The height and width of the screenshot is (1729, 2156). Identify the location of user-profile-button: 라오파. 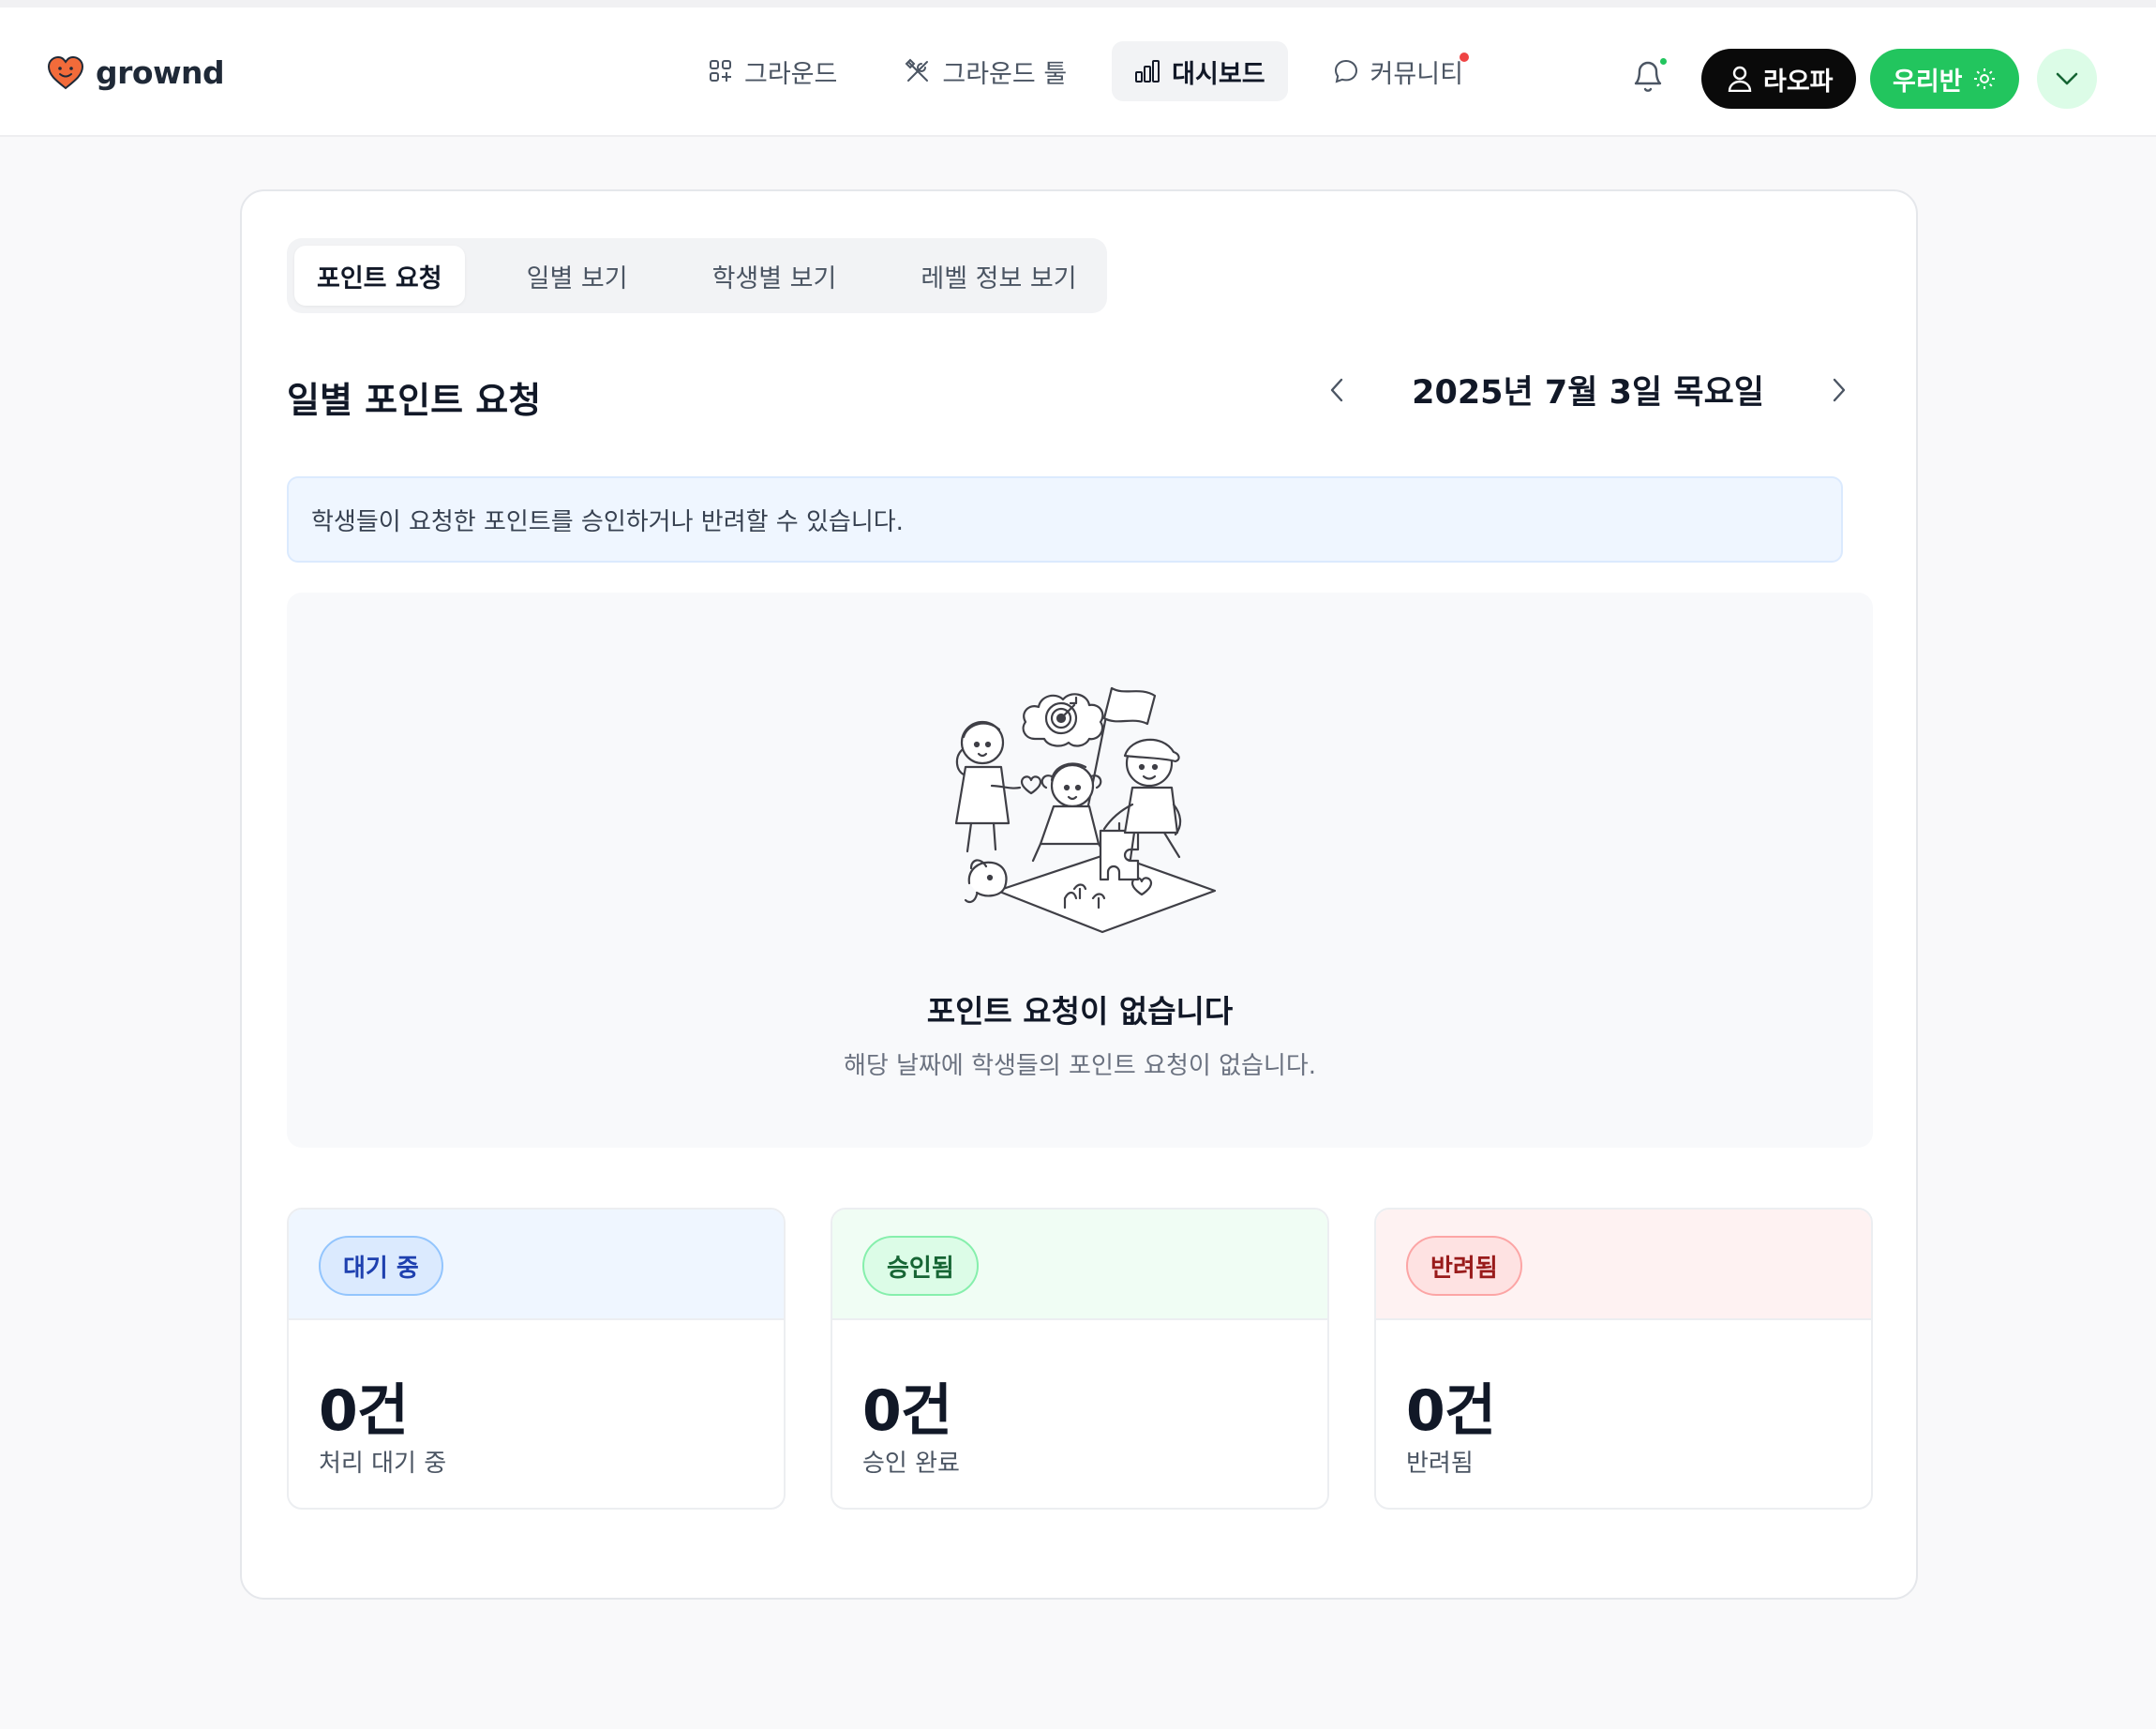
(1779, 79).